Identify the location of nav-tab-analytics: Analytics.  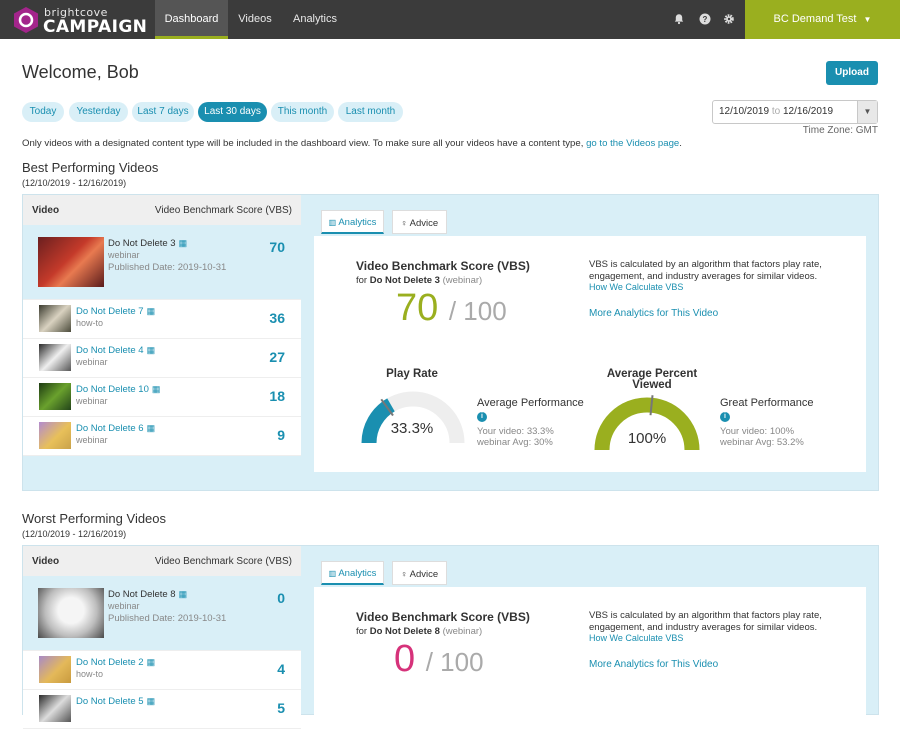
(315, 19).